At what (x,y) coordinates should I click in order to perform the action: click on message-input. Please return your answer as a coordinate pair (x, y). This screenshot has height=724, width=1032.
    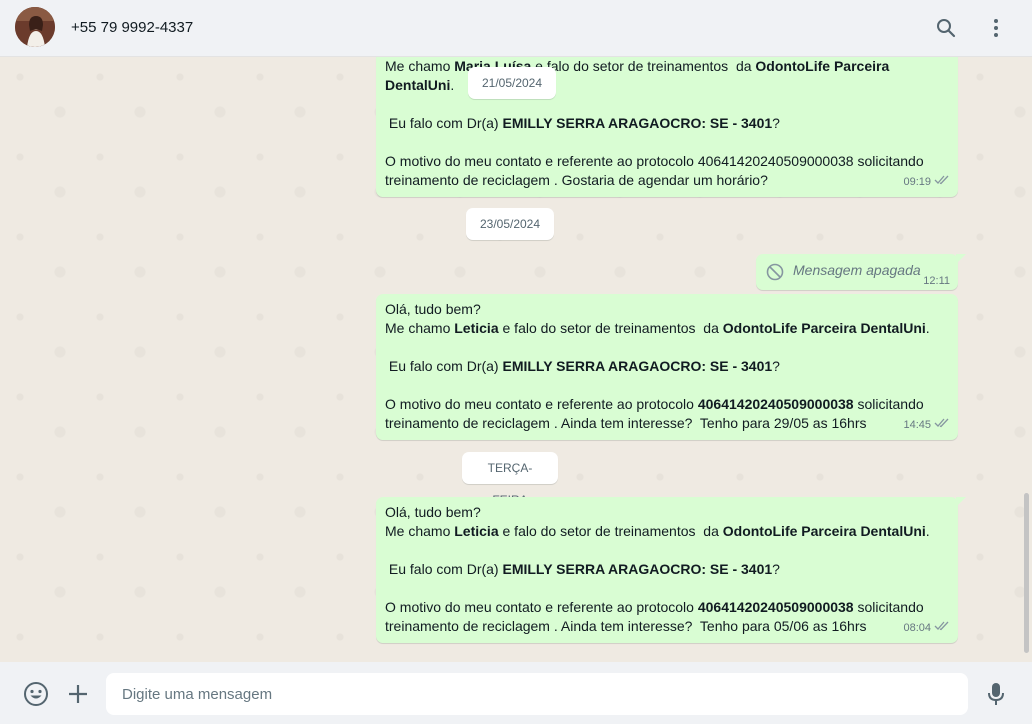
    Looking at the image, I should click on (537, 694).